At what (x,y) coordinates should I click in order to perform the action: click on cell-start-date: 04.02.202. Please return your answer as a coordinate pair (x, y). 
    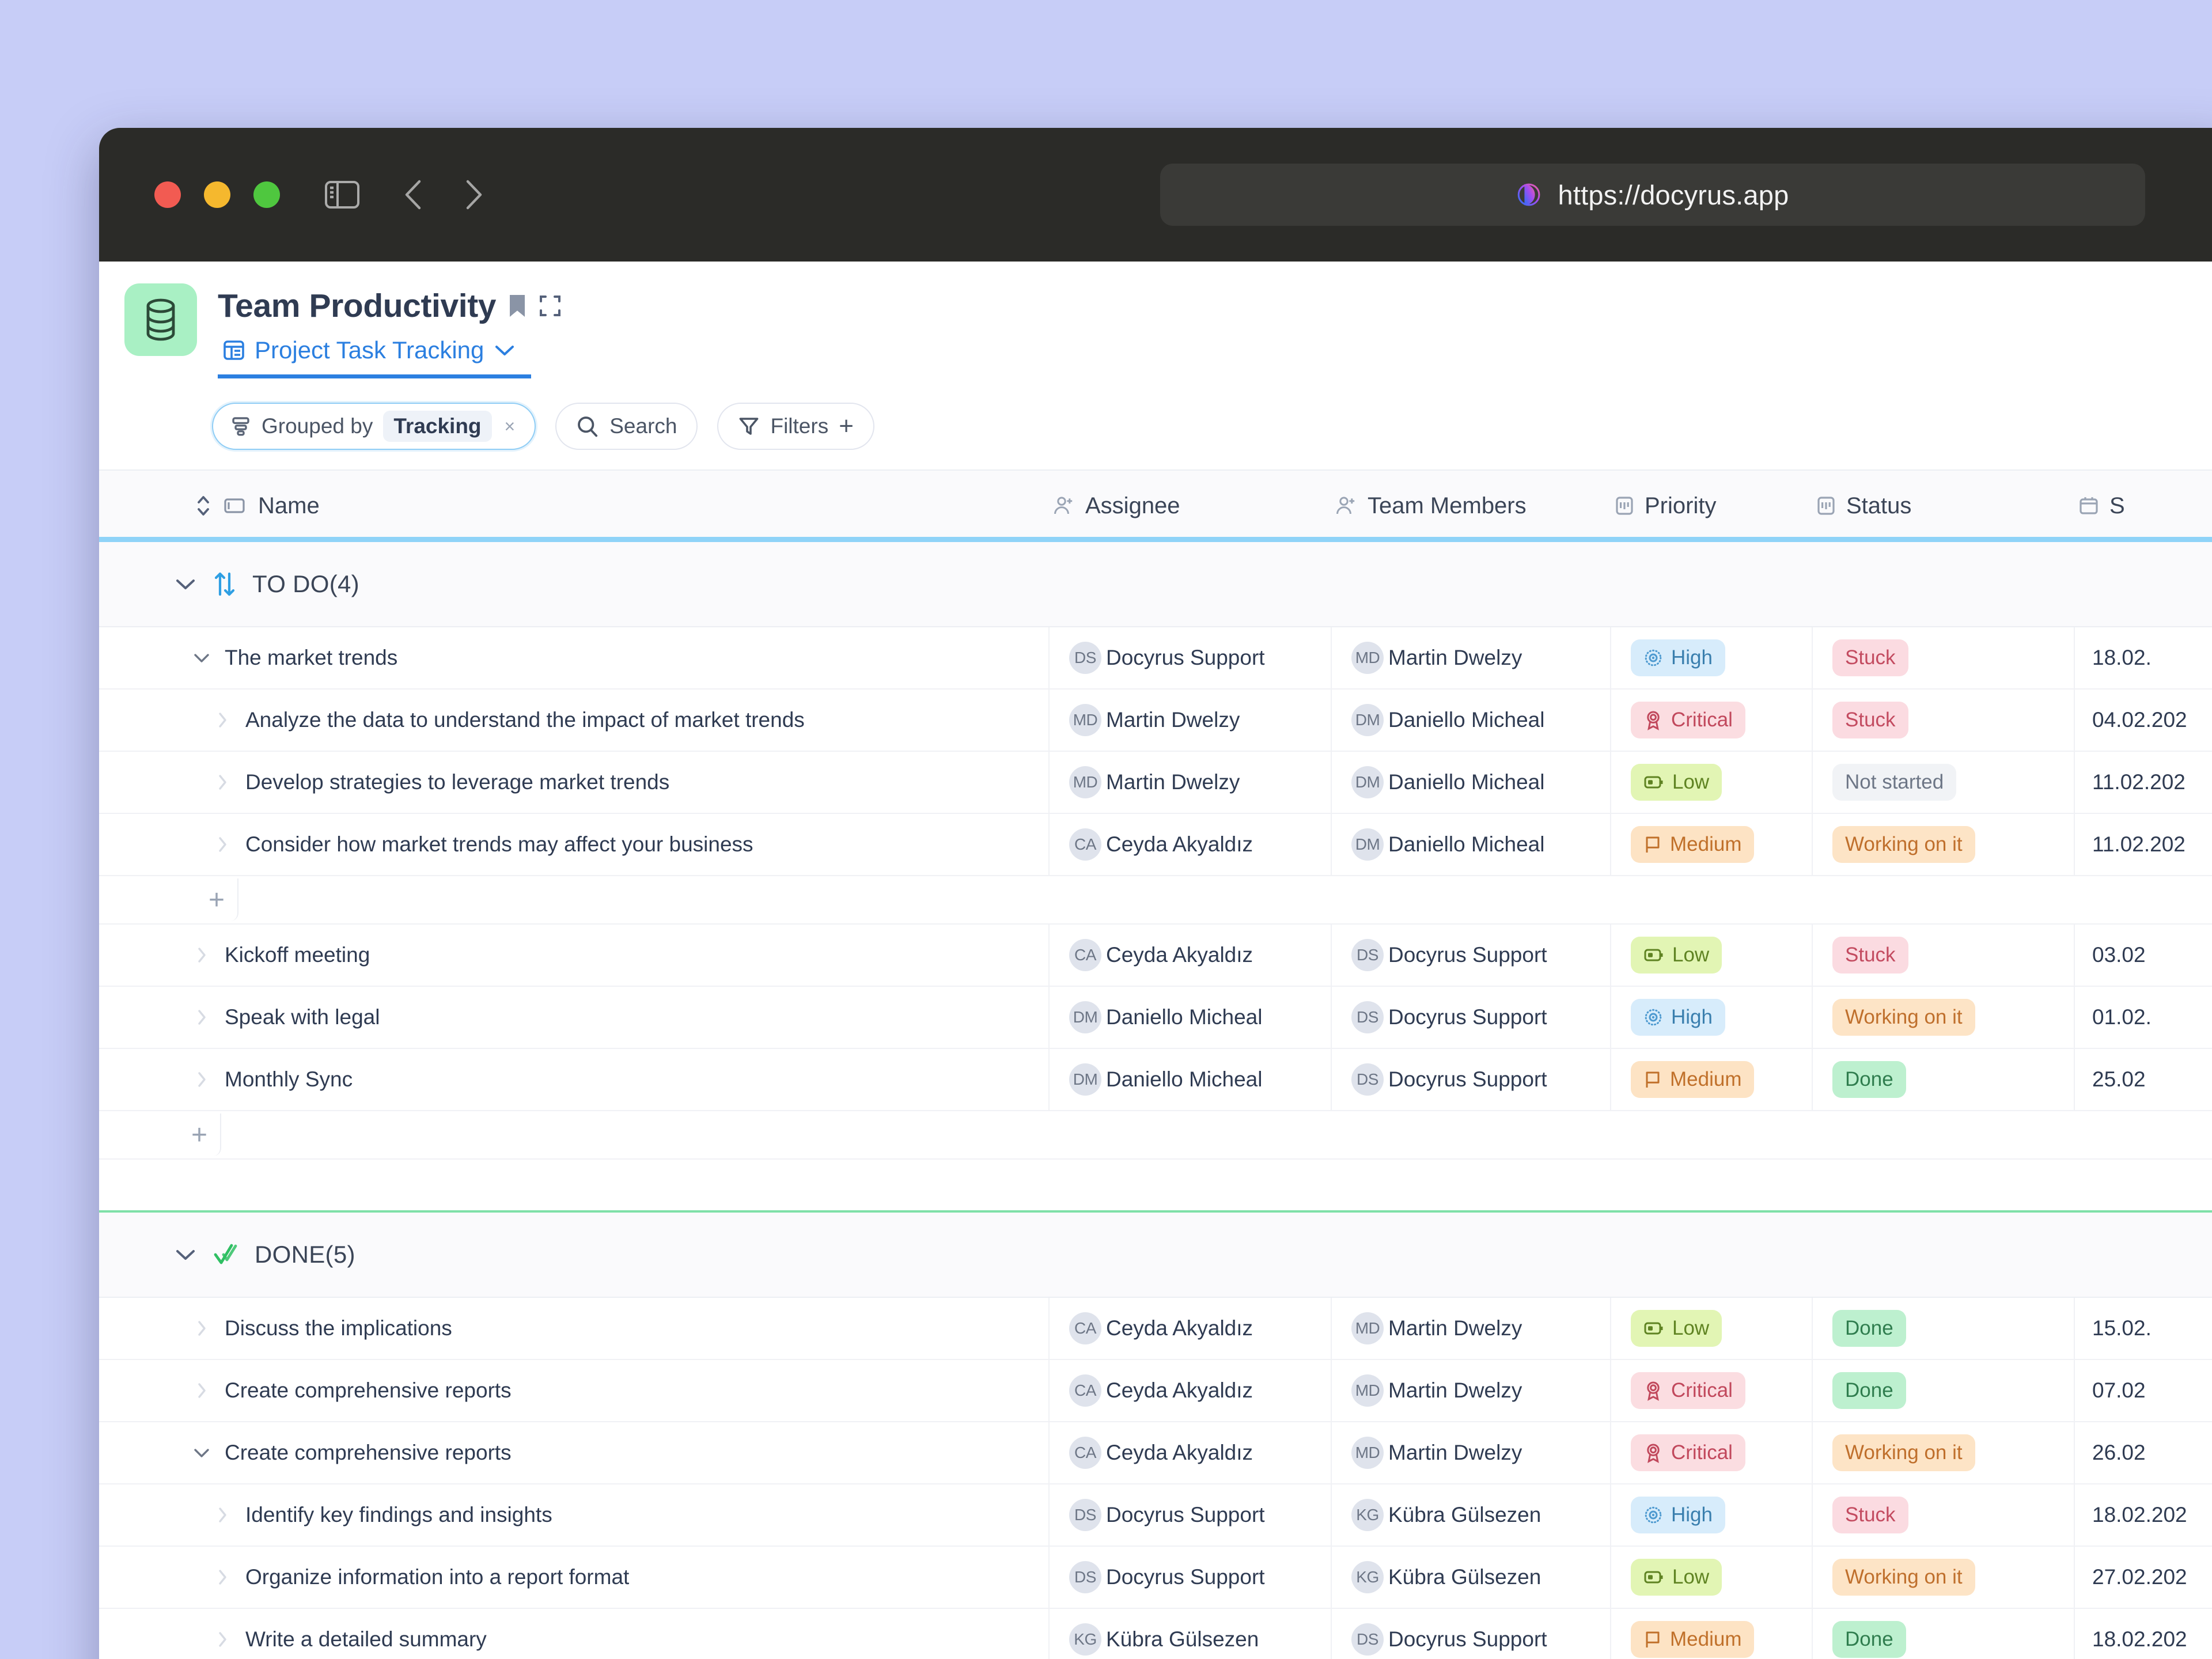
    Looking at the image, I should click on (2143, 720).